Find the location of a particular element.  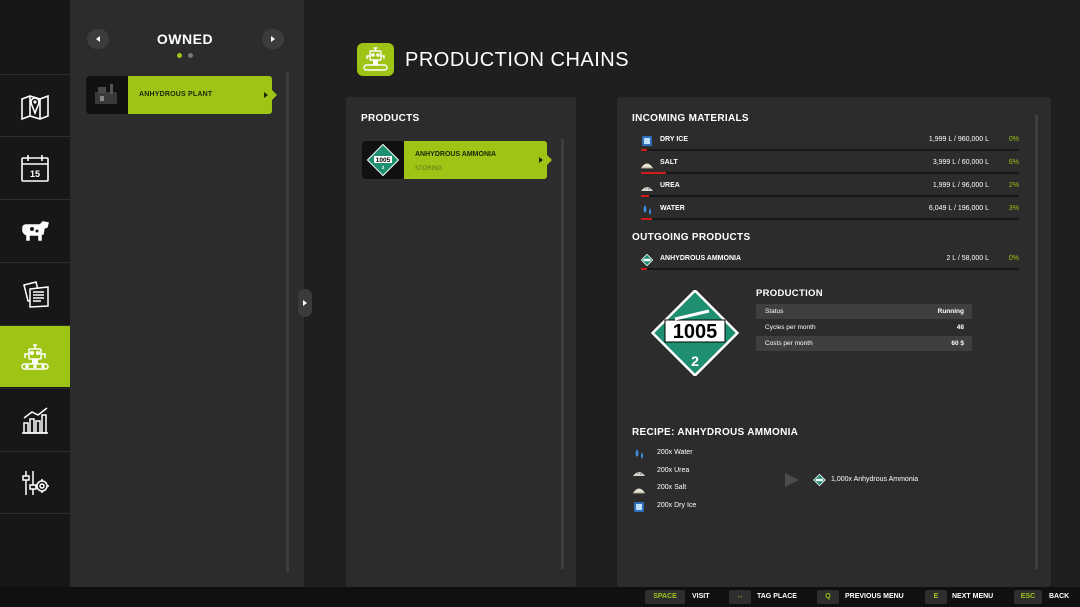

panel-collapse-handle is located at coordinates (305, 303).